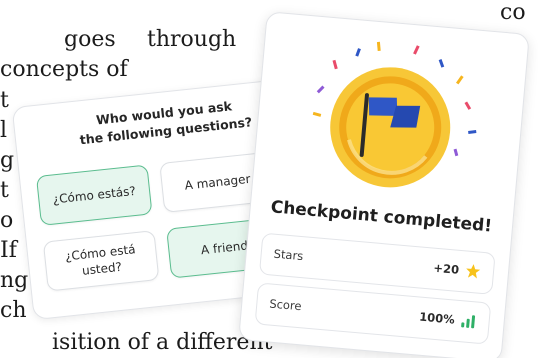 Image resolution: width=538 pixels, height=358 pixels. Describe the element at coordinates (473, 271) in the screenshot. I see `star-icon` at that location.